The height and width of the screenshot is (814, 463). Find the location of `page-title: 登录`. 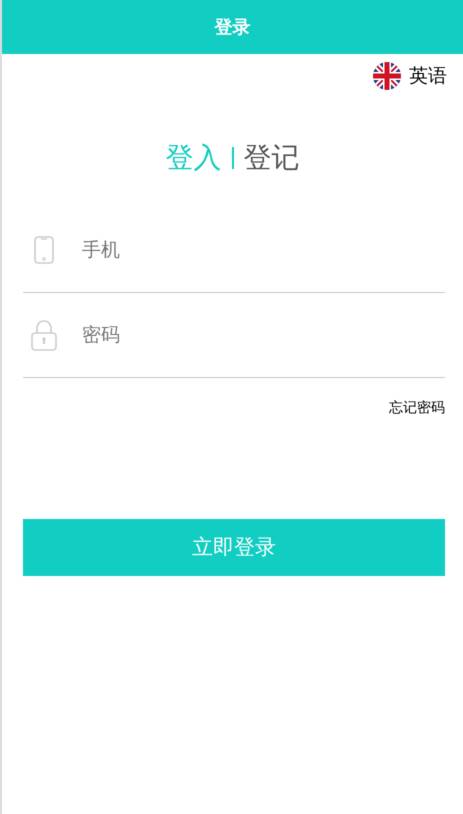

page-title: 登录 is located at coordinates (232, 28).